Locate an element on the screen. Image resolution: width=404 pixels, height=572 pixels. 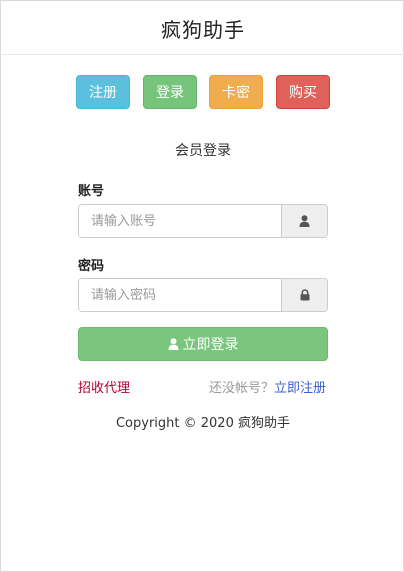
account-label: 账号 is located at coordinates (91, 191).